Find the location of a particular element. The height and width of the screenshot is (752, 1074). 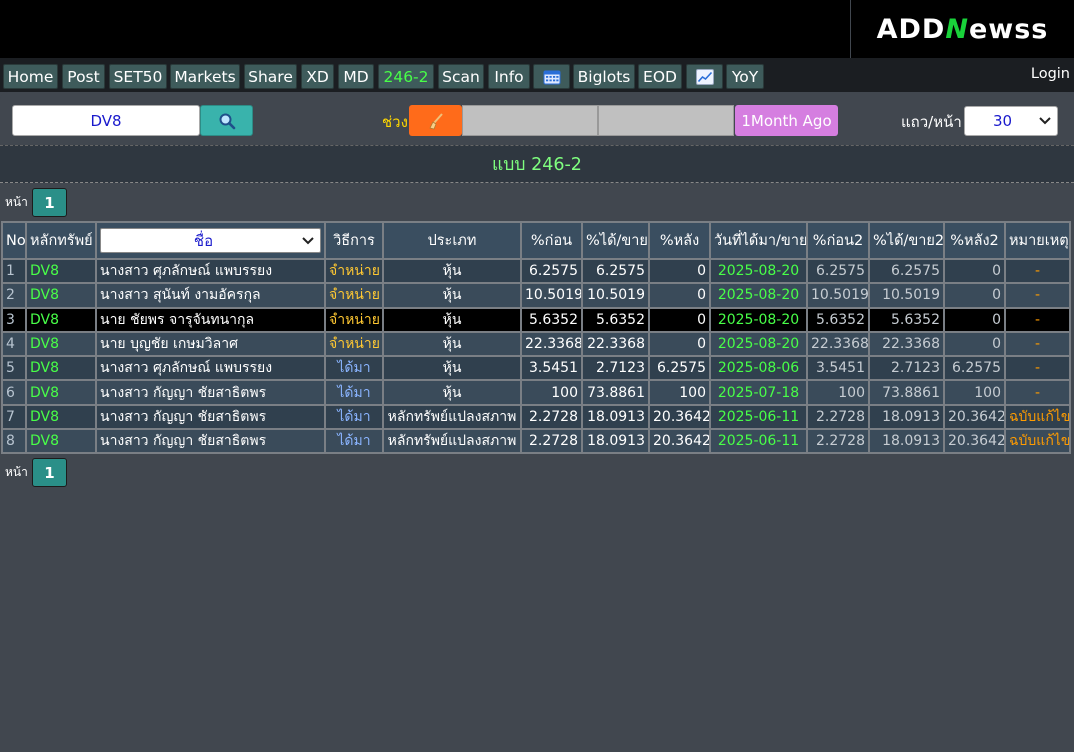

nav-tab-yoy: YoY is located at coordinates (745, 76).